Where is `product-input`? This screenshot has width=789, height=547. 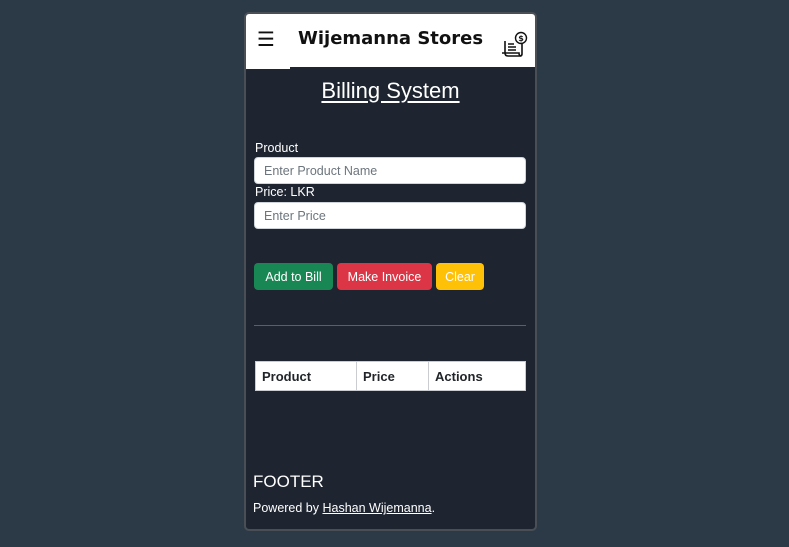
product-input is located at coordinates (390, 170).